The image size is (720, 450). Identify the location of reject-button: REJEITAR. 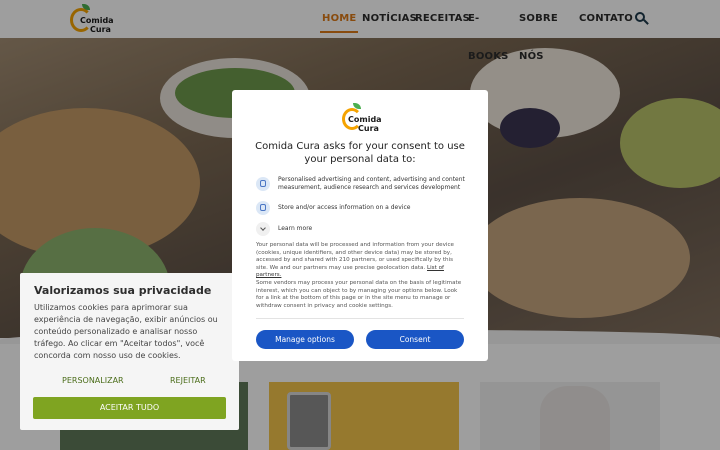
(188, 380).